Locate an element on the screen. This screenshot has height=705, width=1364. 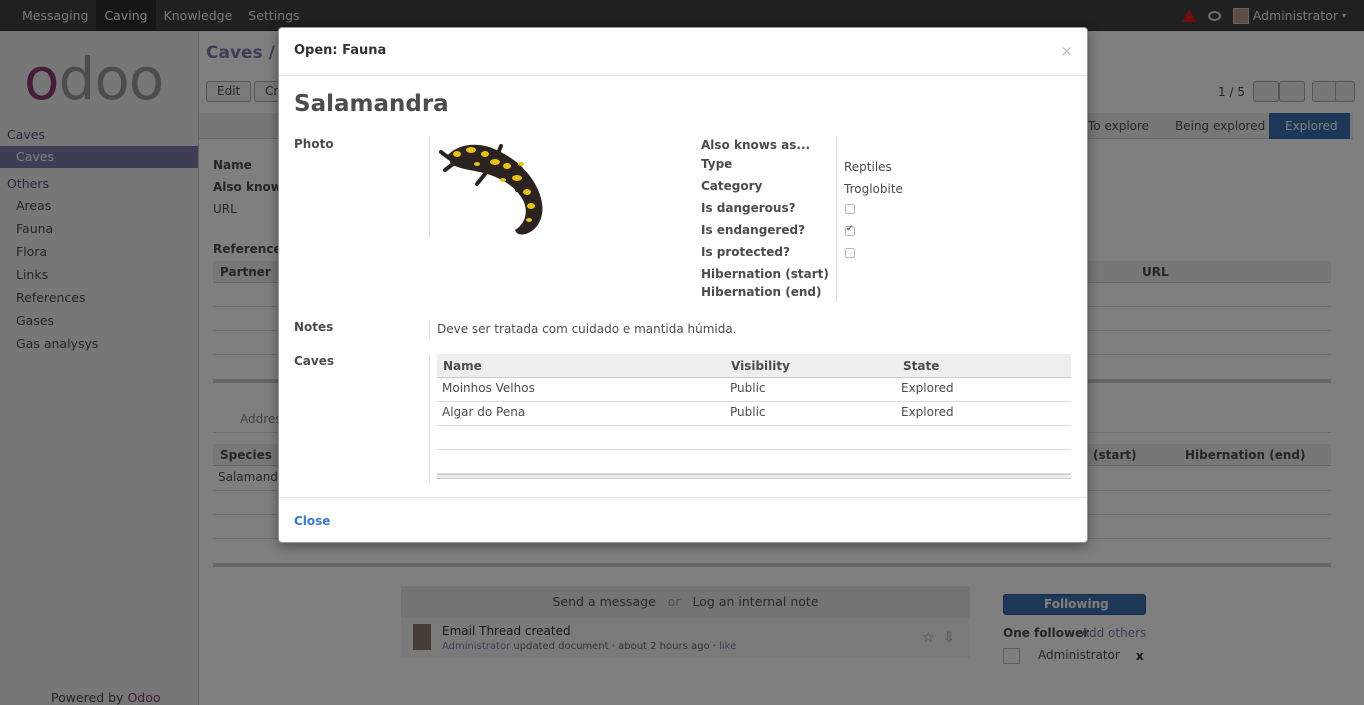
hibernation-end-label: Hibernation (end) is located at coordinates (761, 292).